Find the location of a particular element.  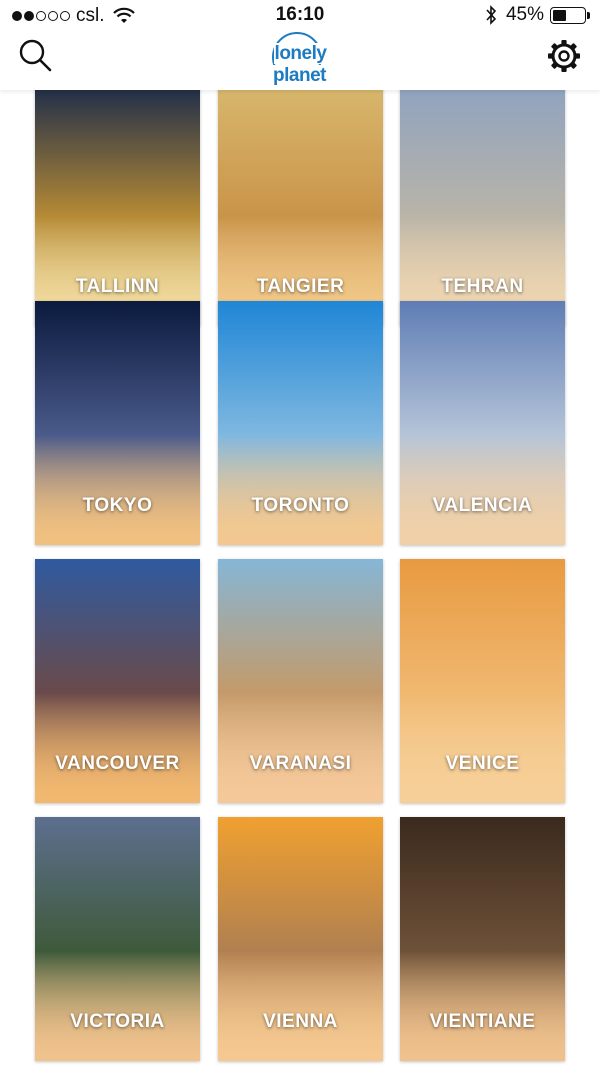

destination-label: TANGIER is located at coordinates (300, 286).